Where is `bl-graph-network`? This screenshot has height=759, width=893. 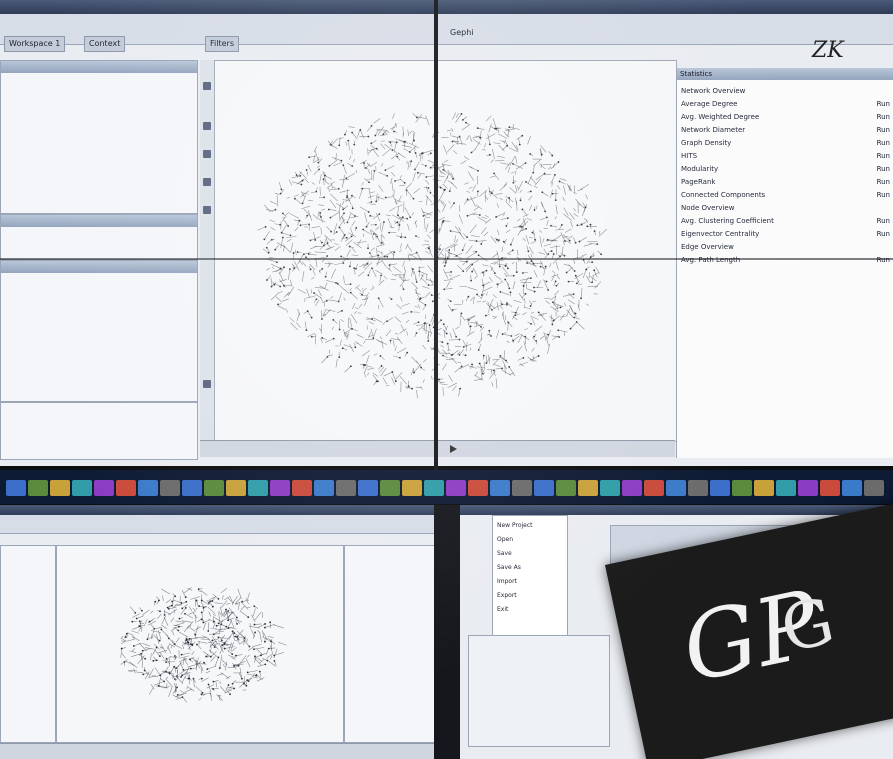
bl-graph-network is located at coordinates (200, 644).